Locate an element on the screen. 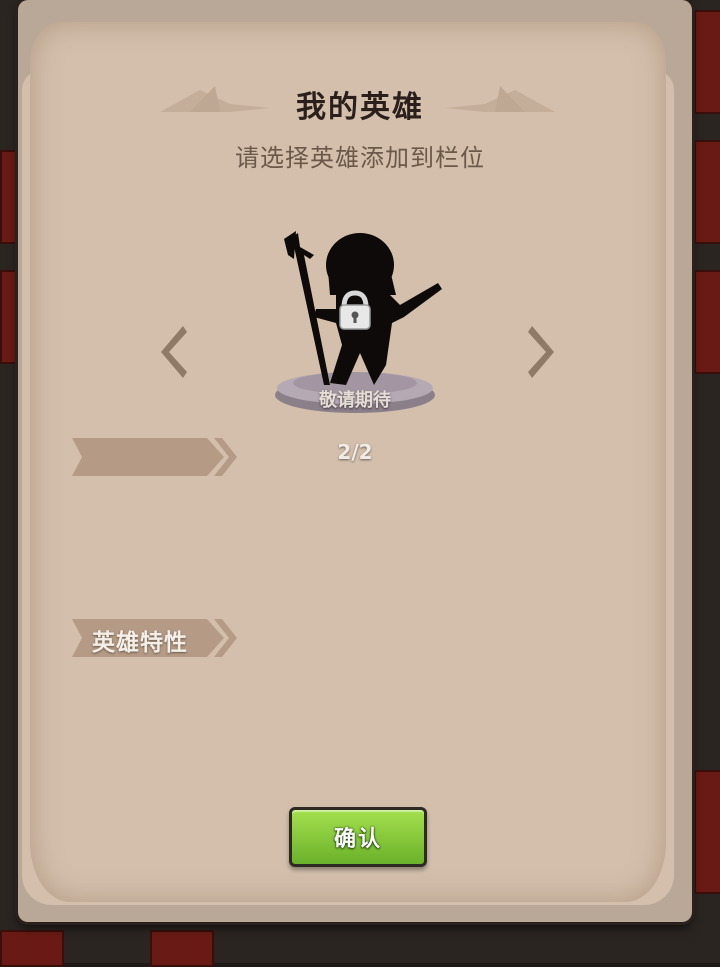 The height and width of the screenshot is (967, 720). dialog-title: 我的英雄 is located at coordinates (360, 107).